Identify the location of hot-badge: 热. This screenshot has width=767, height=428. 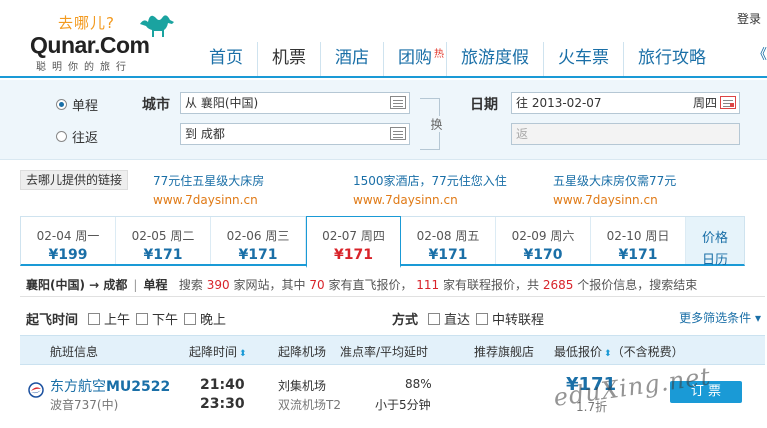
(439, 54).